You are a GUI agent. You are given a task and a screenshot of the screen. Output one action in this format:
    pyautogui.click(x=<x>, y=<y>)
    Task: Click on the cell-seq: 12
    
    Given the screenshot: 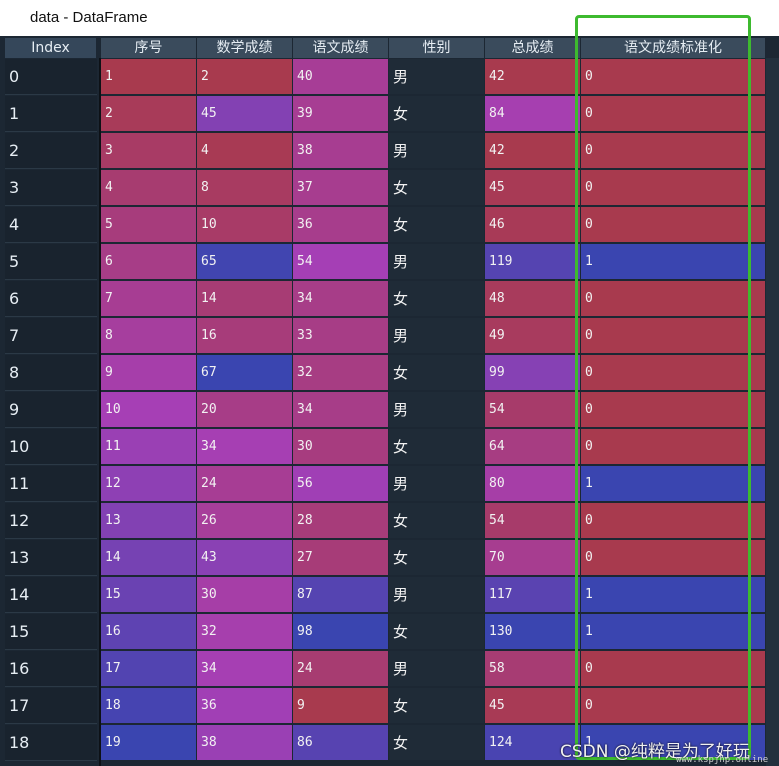 What is the action you would take?
    pyautogui.click(x=149, y=484)
    